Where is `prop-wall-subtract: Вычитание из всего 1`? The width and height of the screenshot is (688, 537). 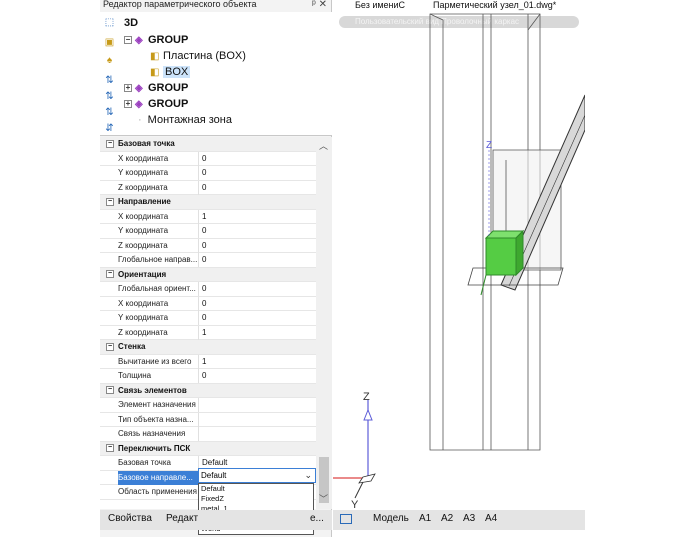
prop-wall-subtract: Вычитание из всего 1 is located at coordinates (208, 361).